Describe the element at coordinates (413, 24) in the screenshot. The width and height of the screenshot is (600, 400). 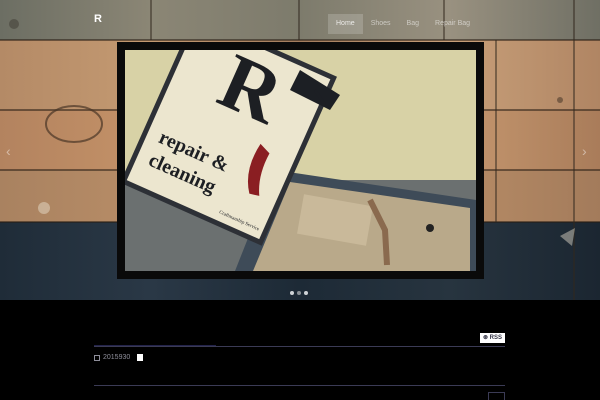
I see `nav-item-bag: Bag` at that location.